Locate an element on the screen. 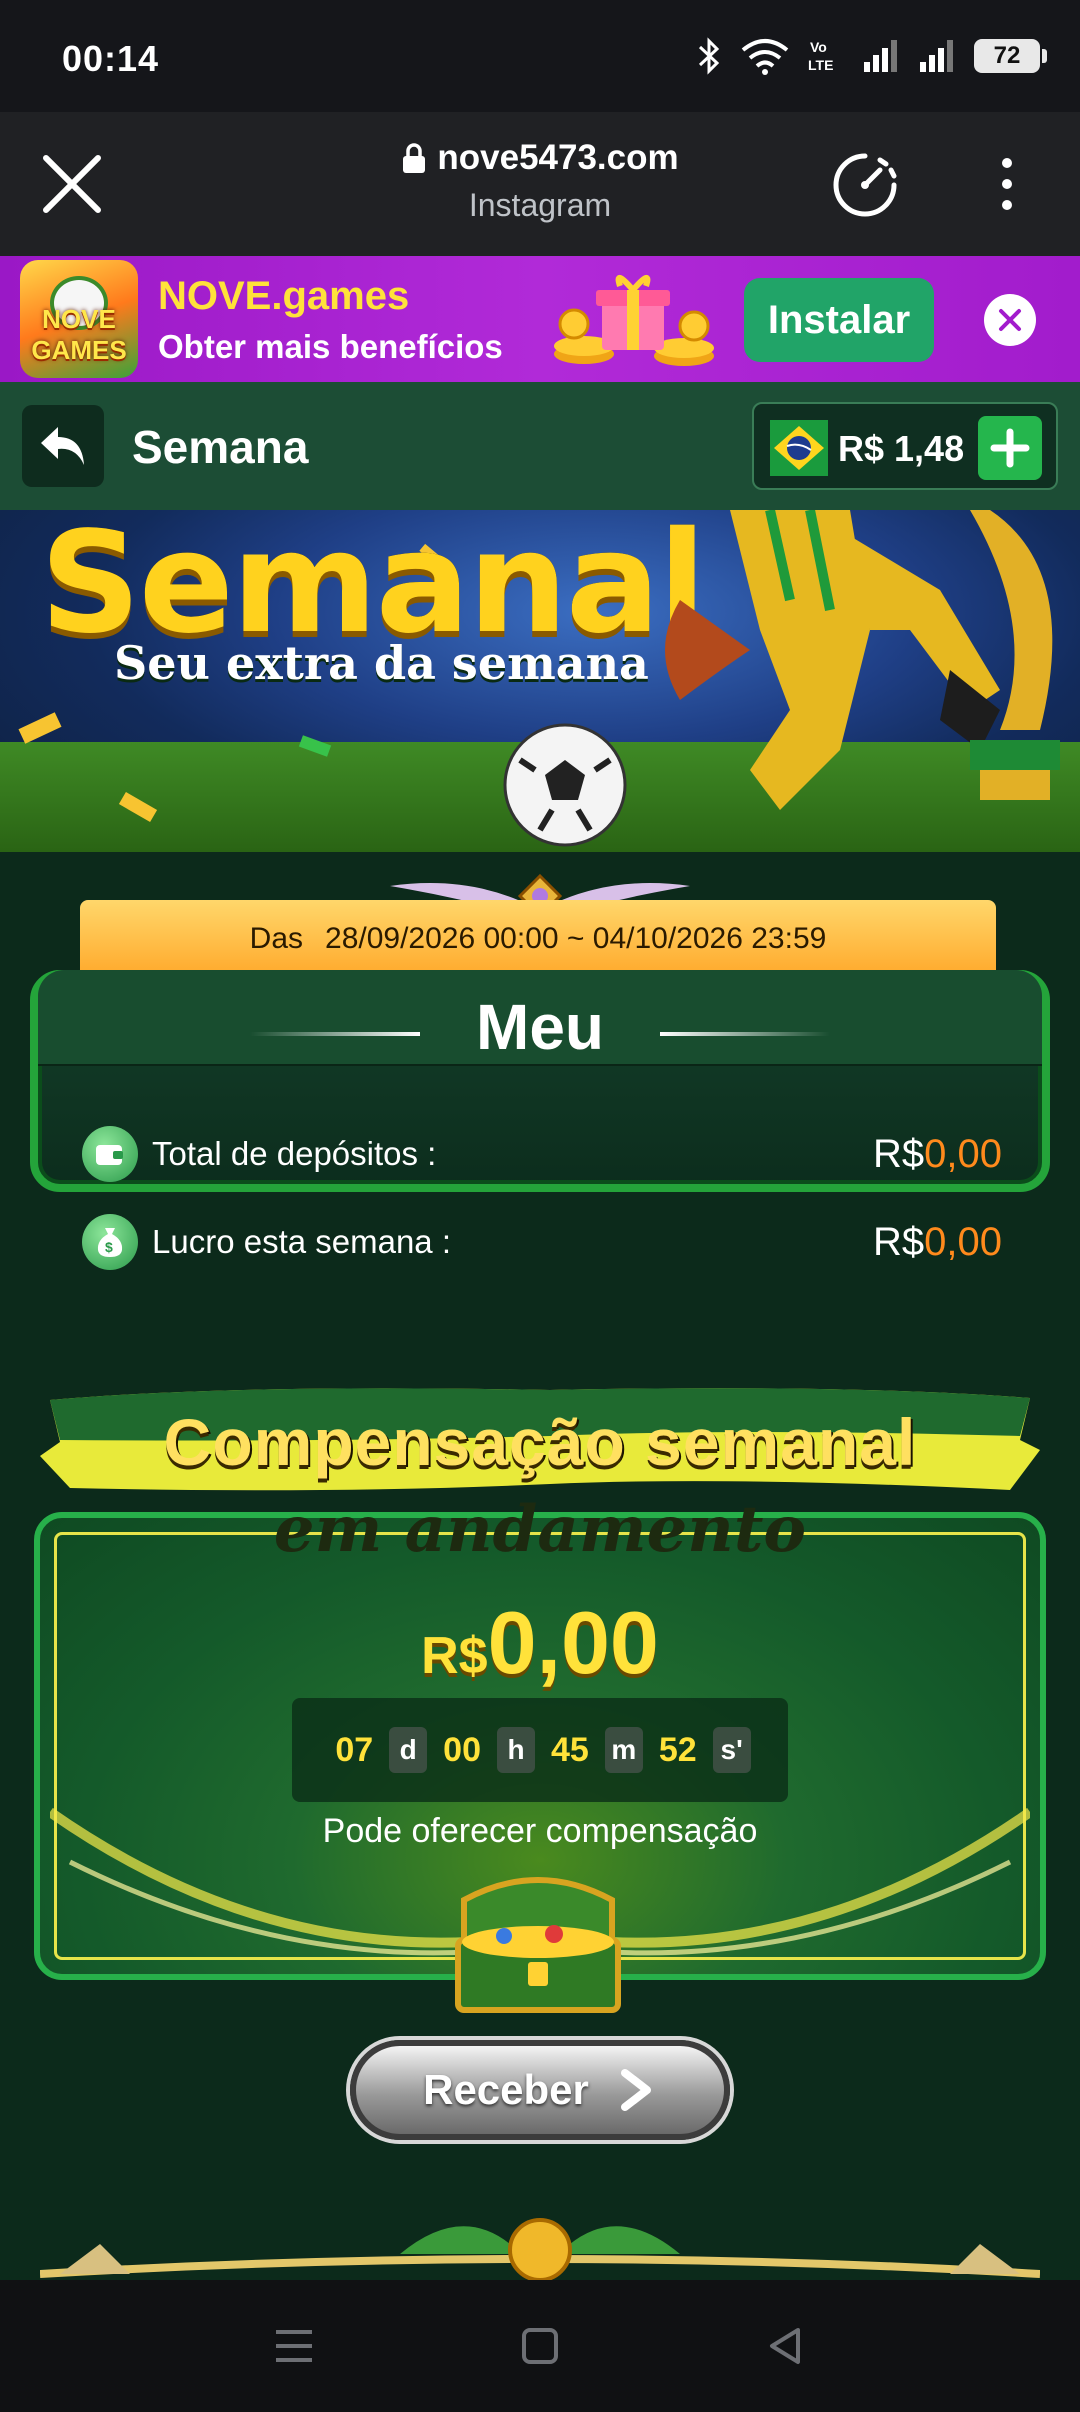 This screenshot has width=1080, height=2412. money-bag-icon: $ is located at coordinates (110, 1242).